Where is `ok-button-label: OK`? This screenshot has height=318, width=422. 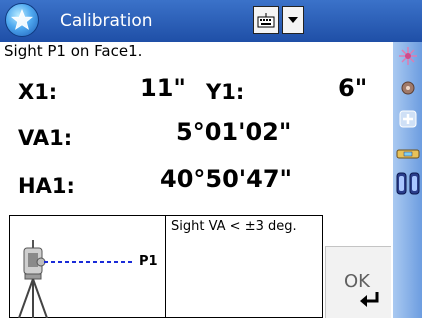
ok-button-label: OK is located at coordinates (357, 281).